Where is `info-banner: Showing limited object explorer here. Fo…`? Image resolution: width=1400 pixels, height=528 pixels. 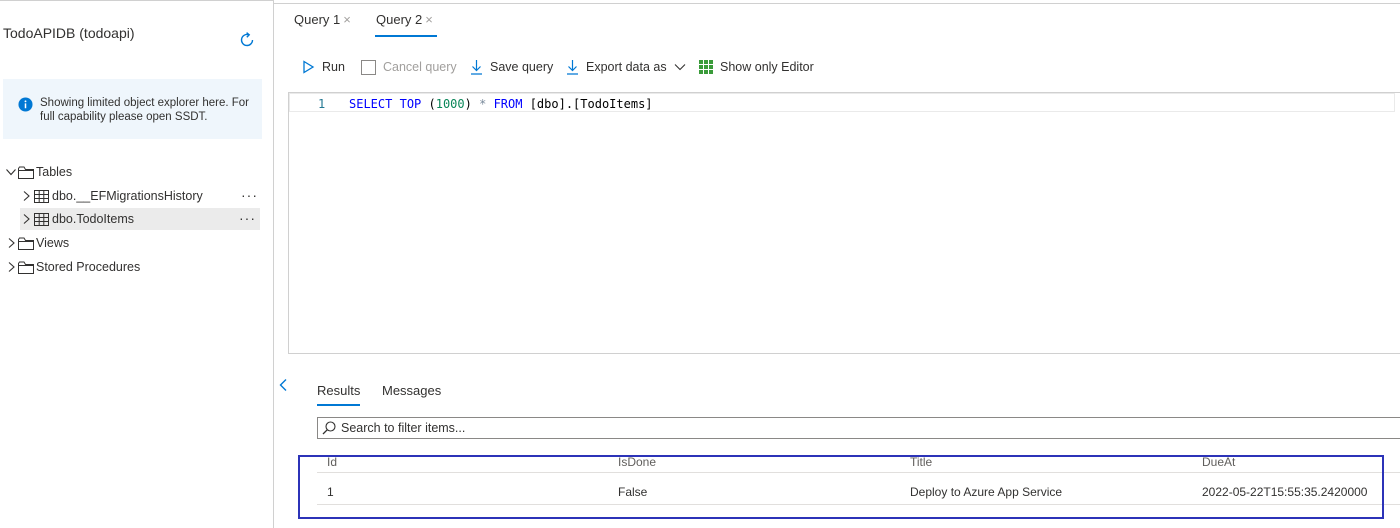 info-banner: Showing limited object explorer here. Fo… is located at coordinates (132, 109).